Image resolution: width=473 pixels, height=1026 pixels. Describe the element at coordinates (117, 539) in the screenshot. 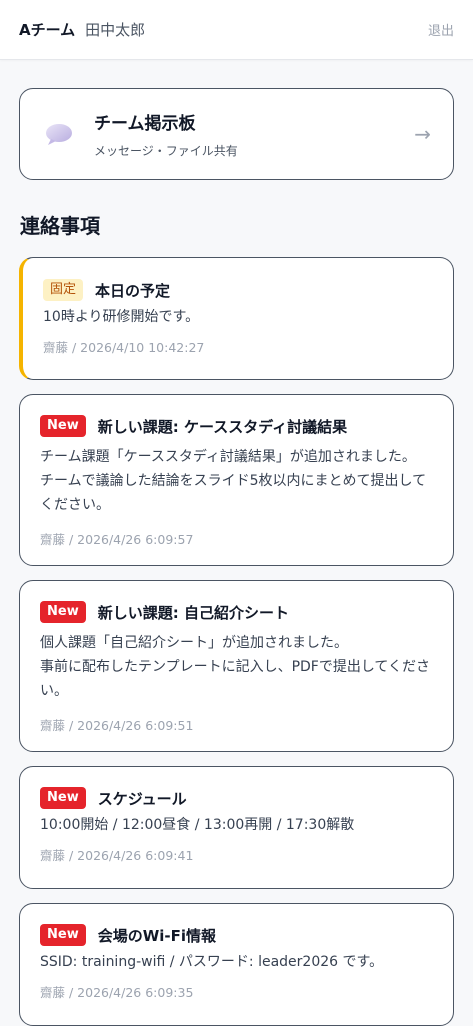

I see `notice-meta: 齋藤 / 2026/4/26 6:09:57` at that location.